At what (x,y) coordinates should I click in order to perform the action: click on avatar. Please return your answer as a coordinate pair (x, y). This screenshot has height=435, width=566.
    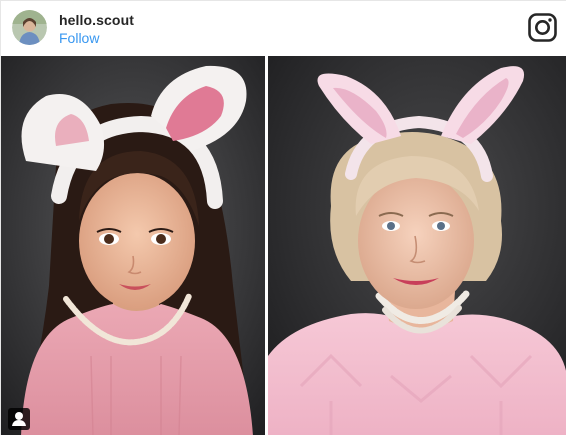
    Looking at the image, I should click on (29, 27).